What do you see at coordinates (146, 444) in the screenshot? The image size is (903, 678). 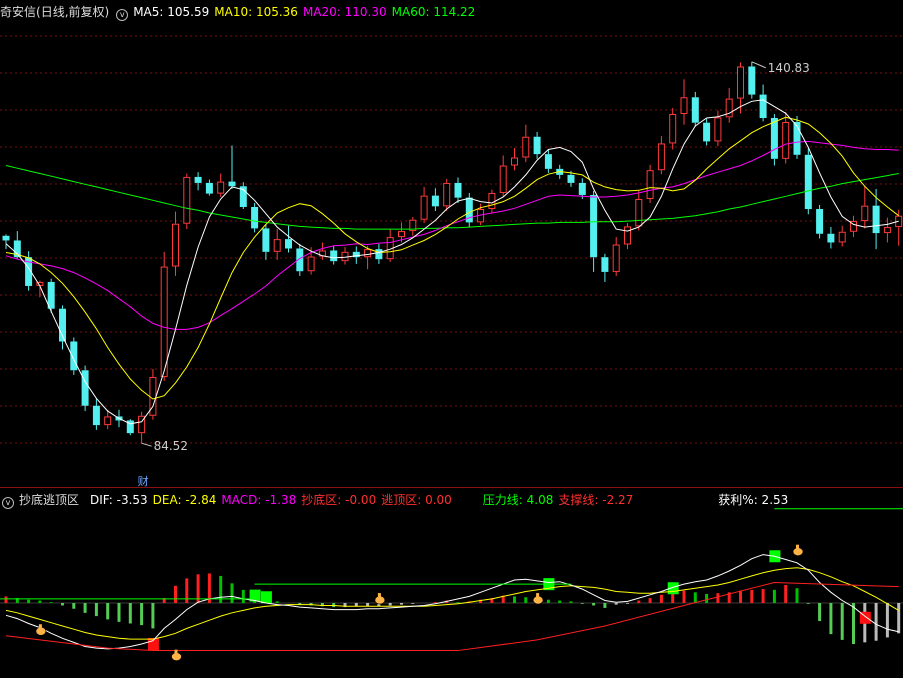 I see `low-pointer` at bounding box center [146, 444].